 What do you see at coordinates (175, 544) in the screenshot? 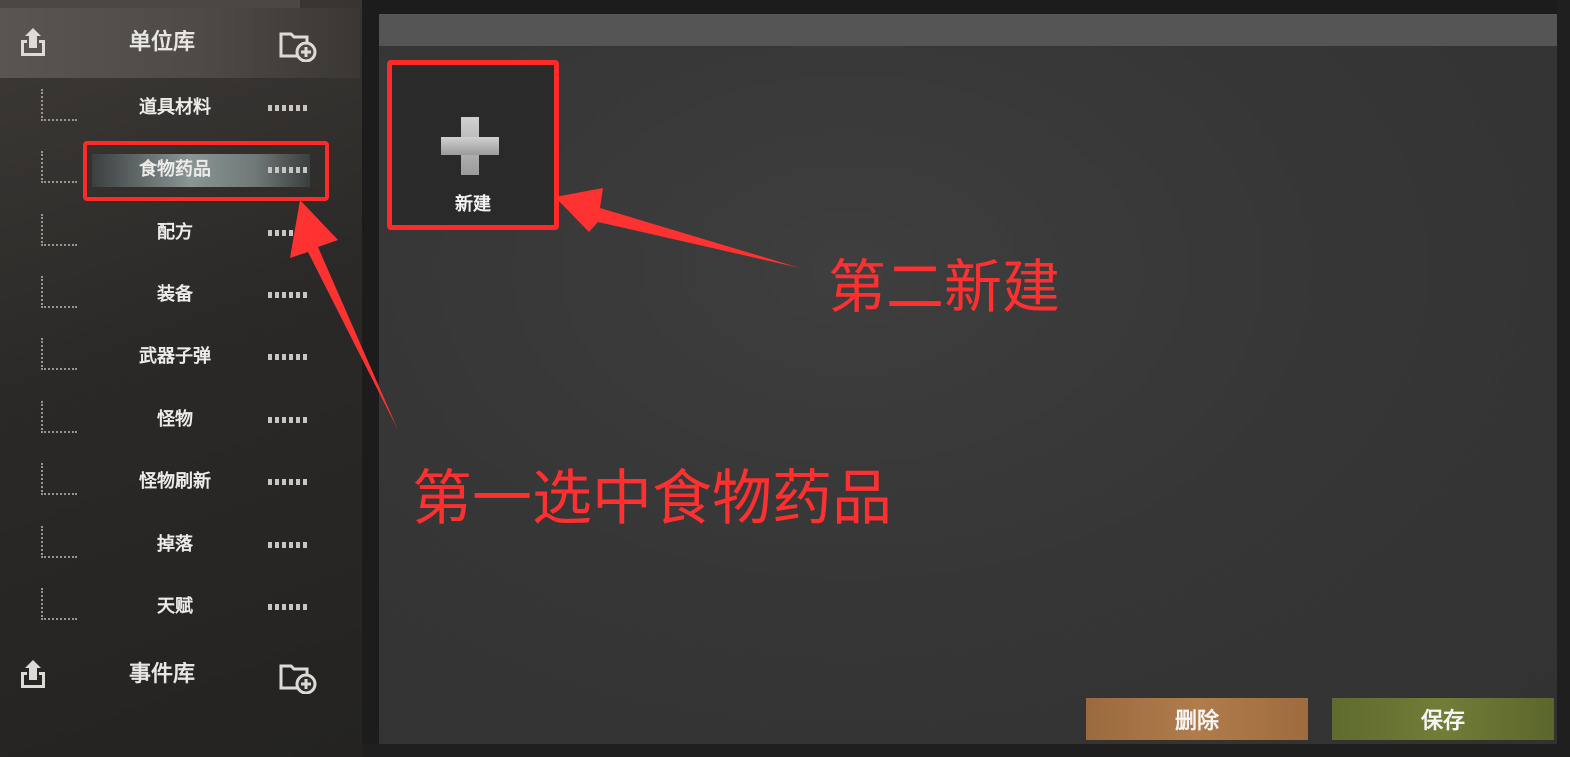
I see `category-label: 掉落` at bounding box center [175, 544].